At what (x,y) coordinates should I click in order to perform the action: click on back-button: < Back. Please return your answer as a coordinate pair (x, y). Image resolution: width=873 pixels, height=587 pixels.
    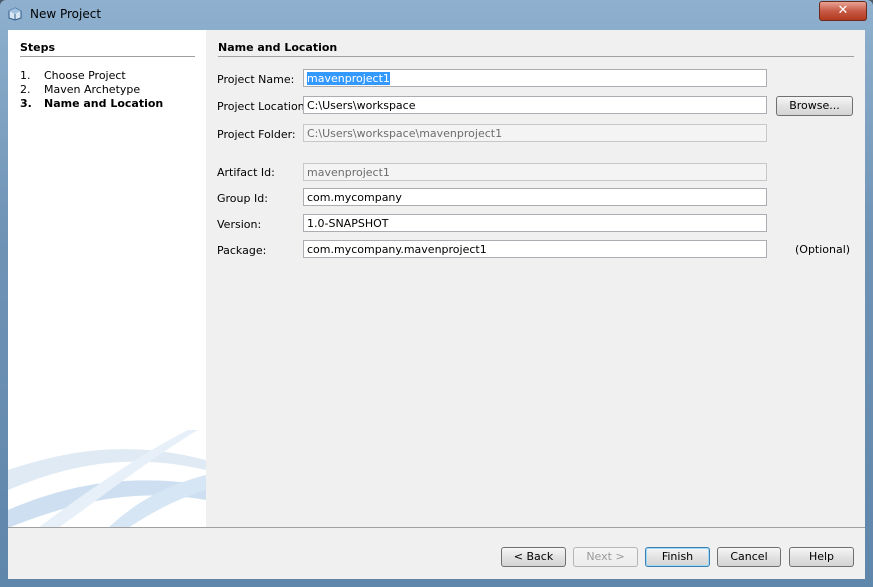
    Looking at the image, I should click on (533, 557).